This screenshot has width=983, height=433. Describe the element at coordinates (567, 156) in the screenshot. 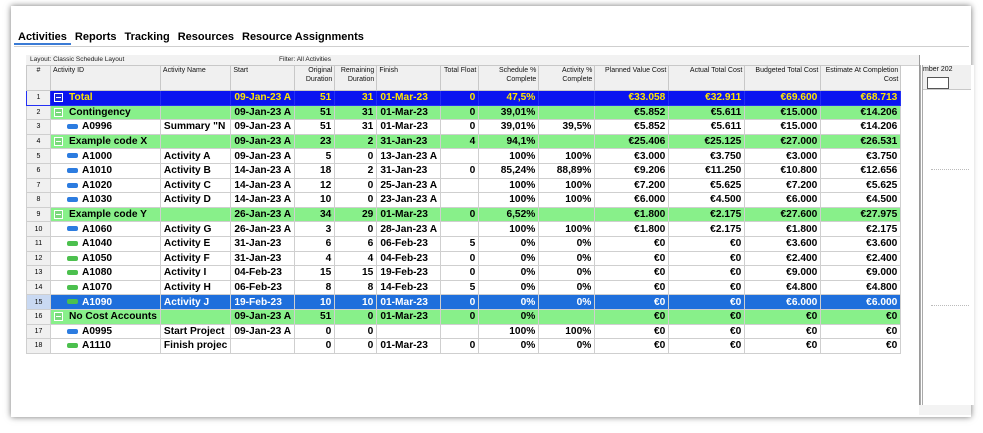

I see `cell-activity-pct: 100%` at that location.